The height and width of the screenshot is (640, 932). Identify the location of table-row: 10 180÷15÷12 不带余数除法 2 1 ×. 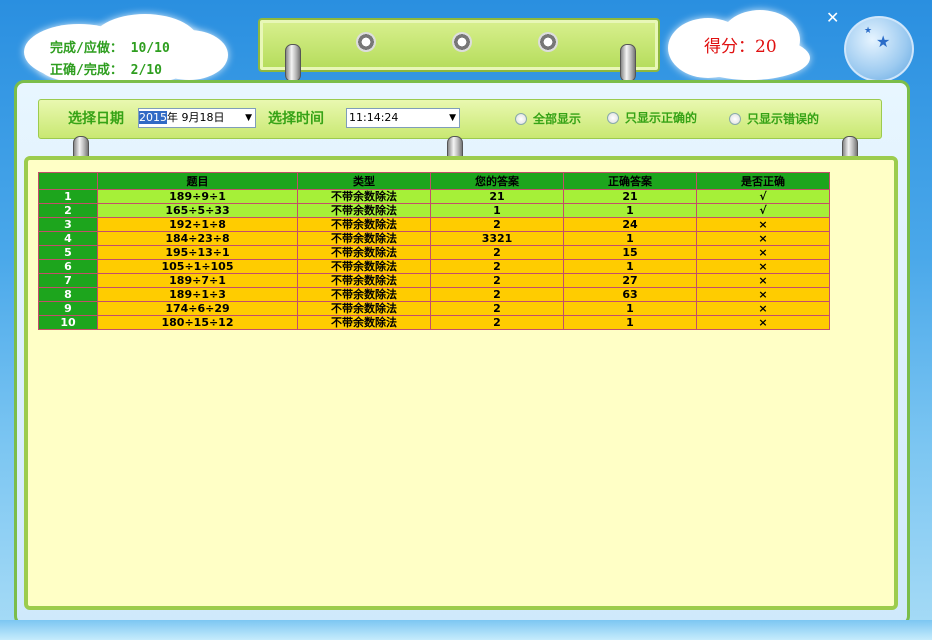
(434, 322).